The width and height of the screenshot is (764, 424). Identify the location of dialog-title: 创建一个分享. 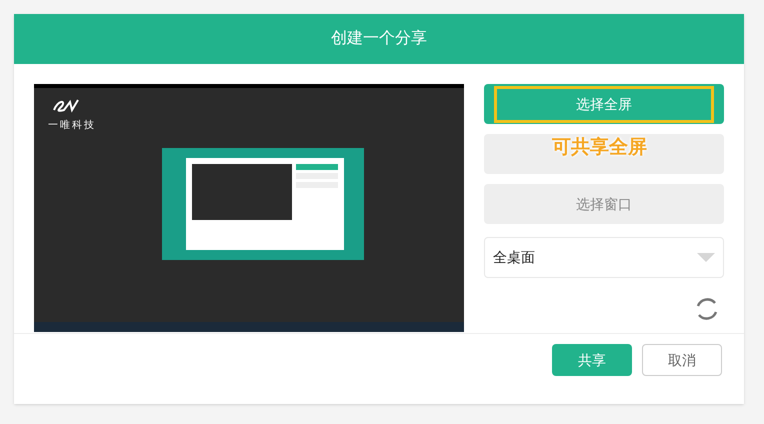
(379, 38).